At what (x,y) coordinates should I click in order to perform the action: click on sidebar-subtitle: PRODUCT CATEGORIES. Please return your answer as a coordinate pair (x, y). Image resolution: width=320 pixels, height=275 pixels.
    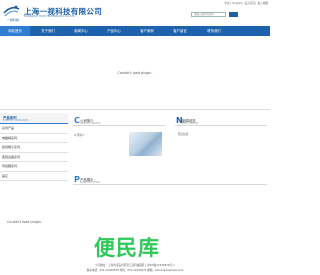
    Looking at the image, I should click on (16, 120).